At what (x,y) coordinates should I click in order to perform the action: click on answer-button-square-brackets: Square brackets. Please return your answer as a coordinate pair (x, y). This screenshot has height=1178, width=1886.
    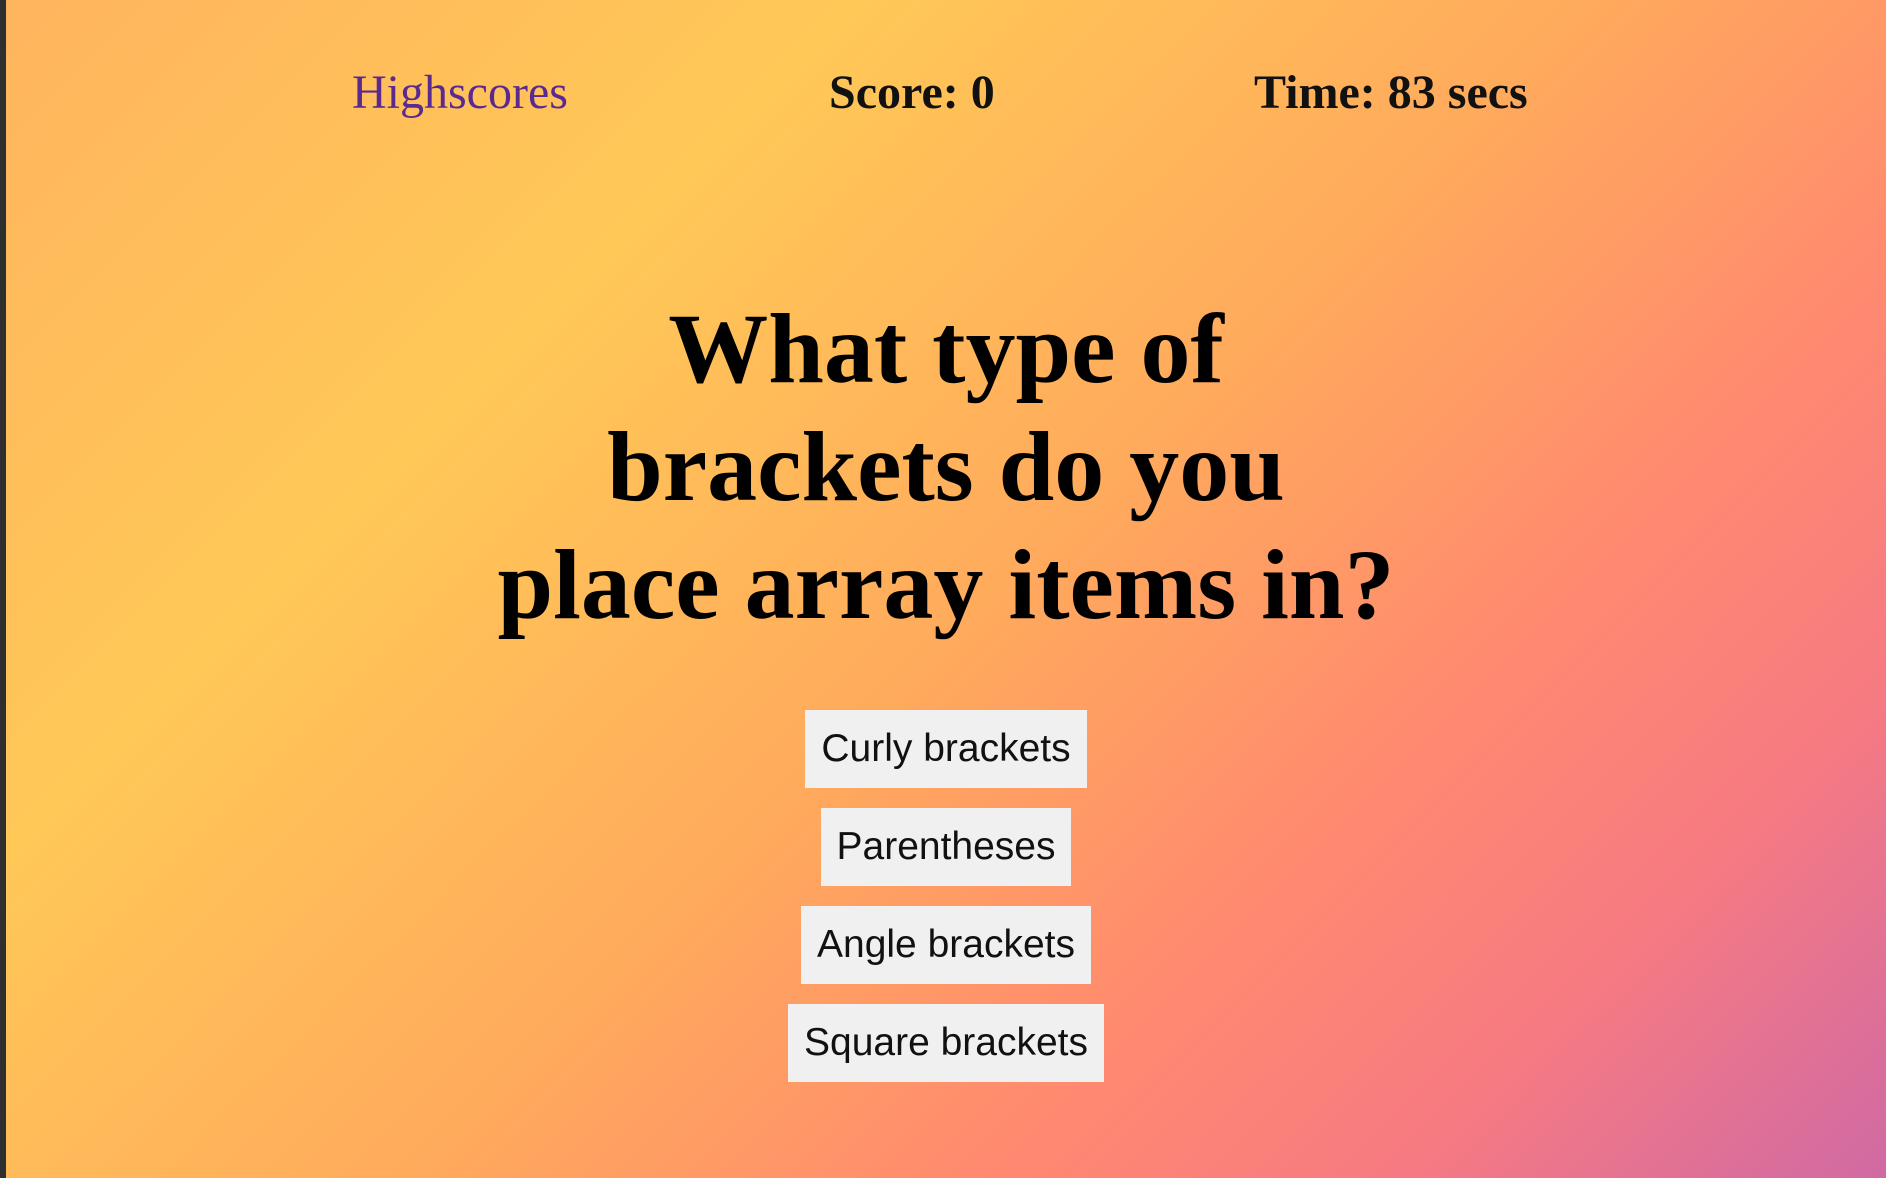
    Looking at the image, I should click on (946, 1043).